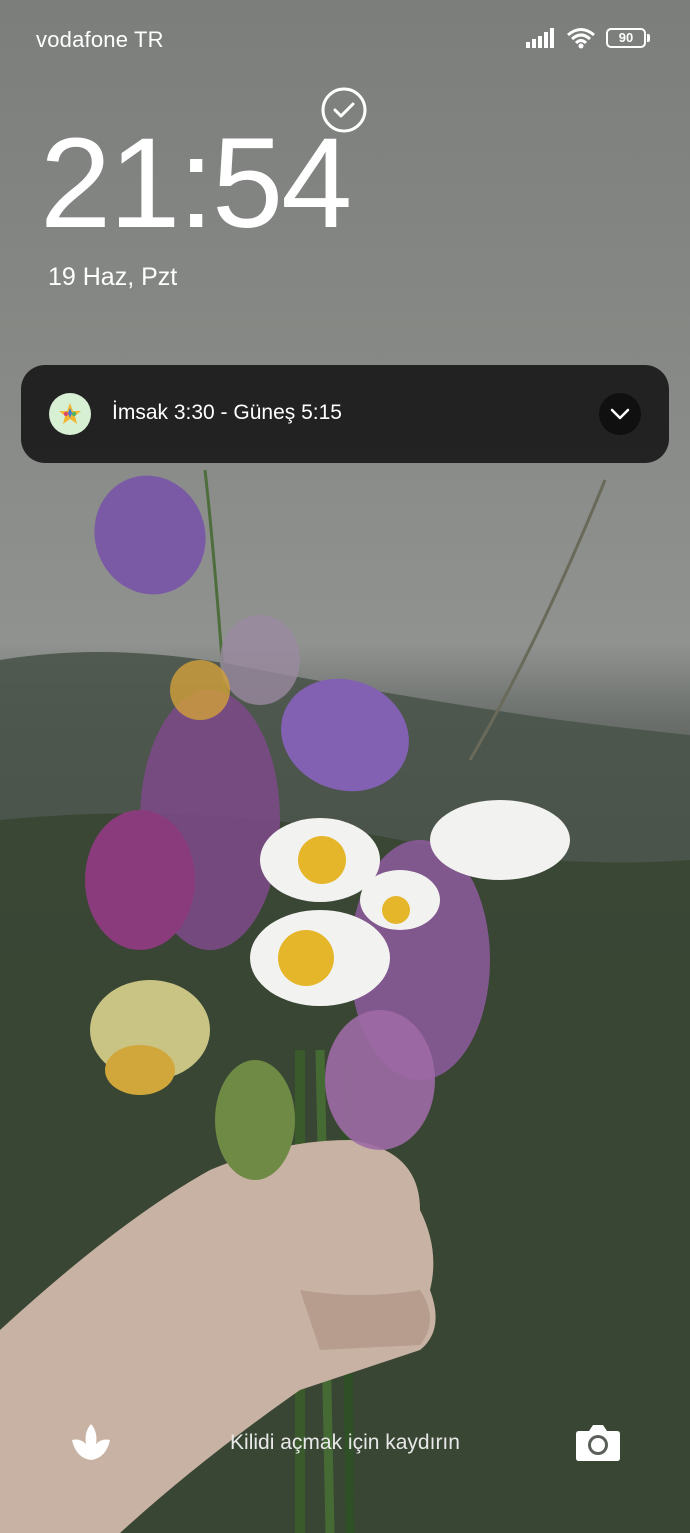 This screenshot has height=1533, width=690. I want to click on notification-text: İmsak 3:30 - Güneş 5:15, so click(227, 412).